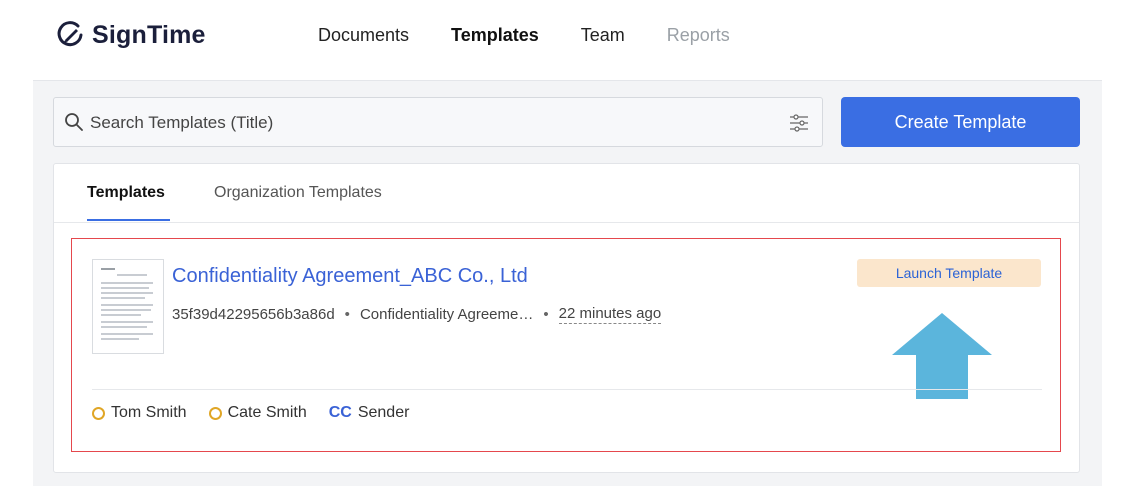 This screenshot has height=496, width=1122. I want to click on nav-team: Team, so click(603, 35).